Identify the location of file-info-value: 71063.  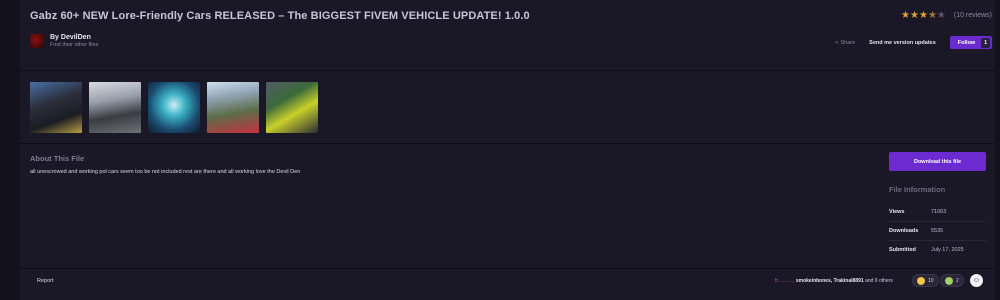
(939, 212).